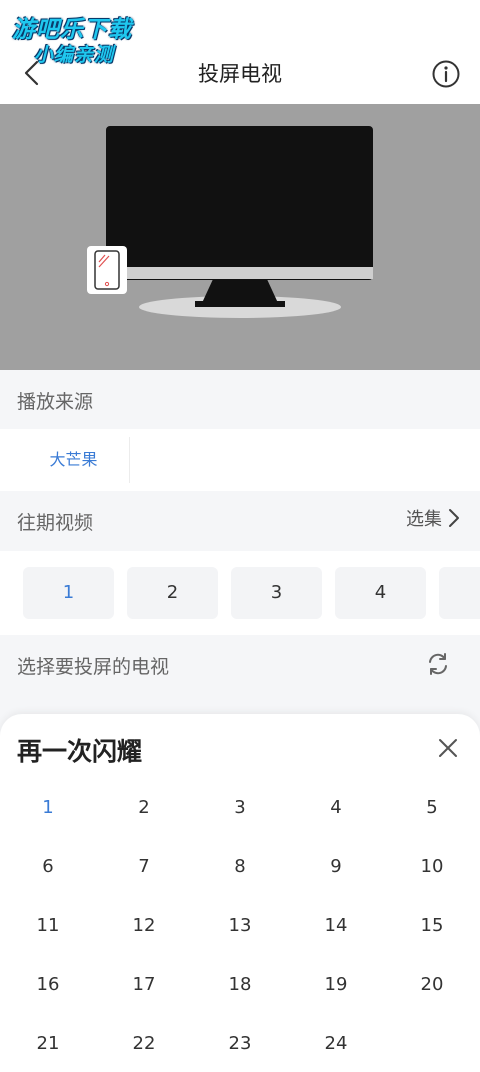 The image size is (480, 1072). I want to click on watermark-line-1: 游吧乐下载, so click(72, 30).